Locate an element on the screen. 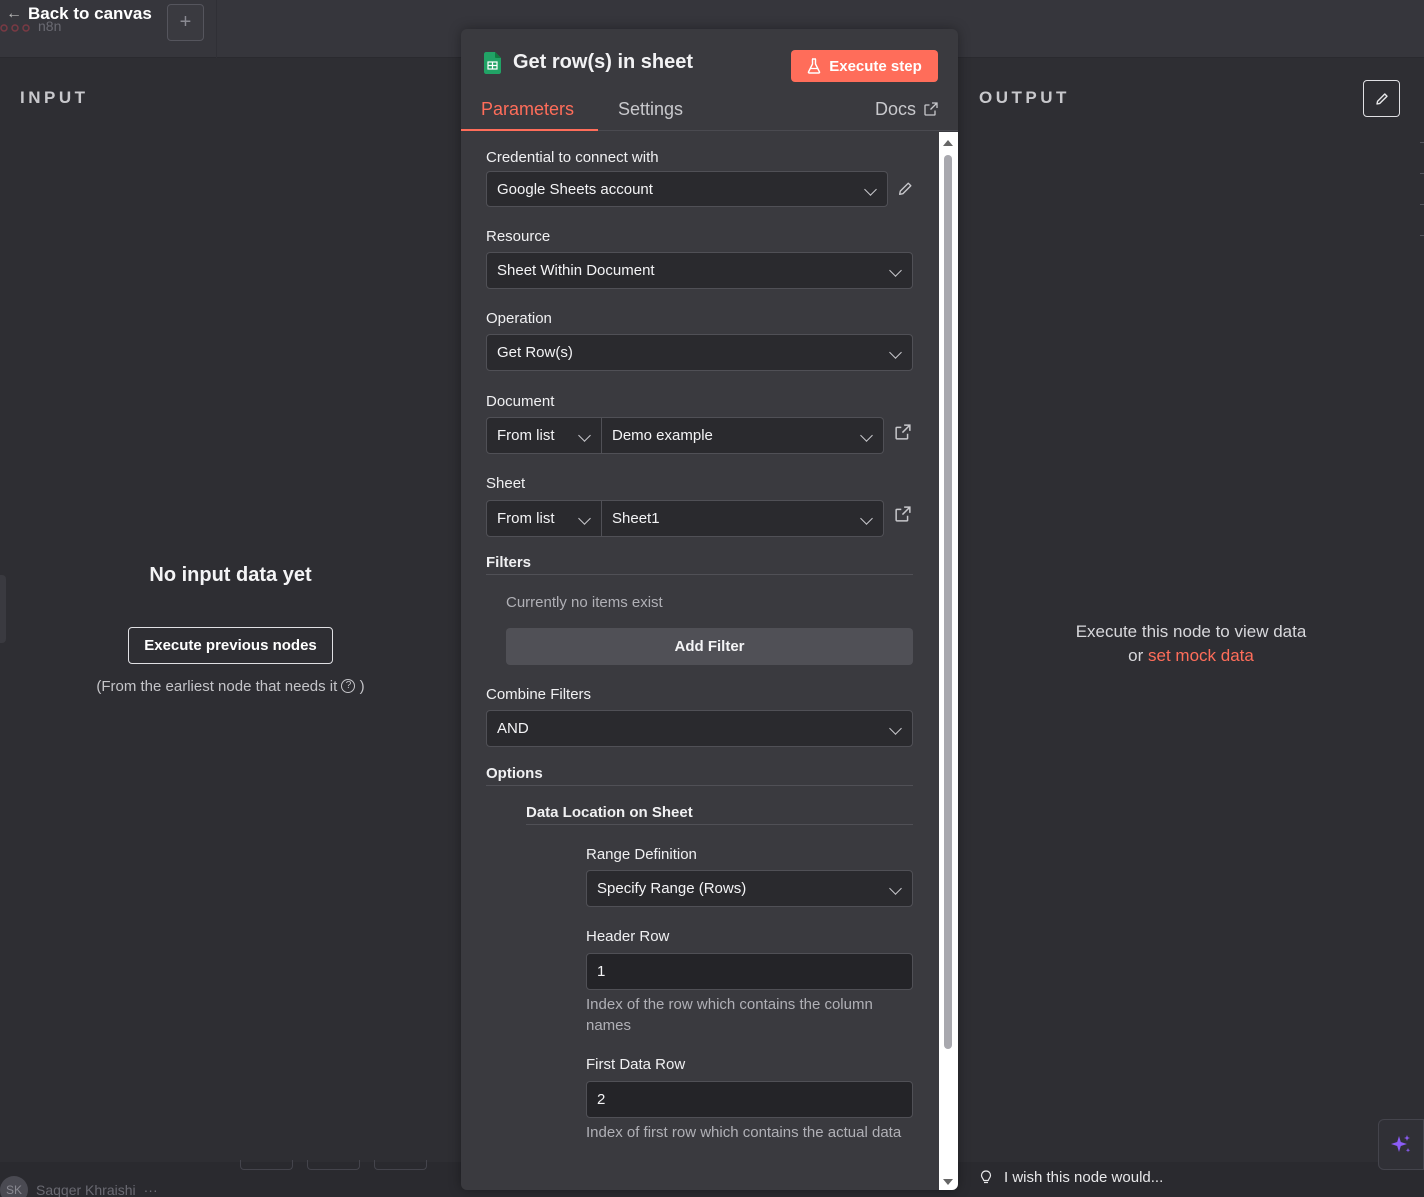  sheet-mode-select: From list is located at coordinates (544, 518).